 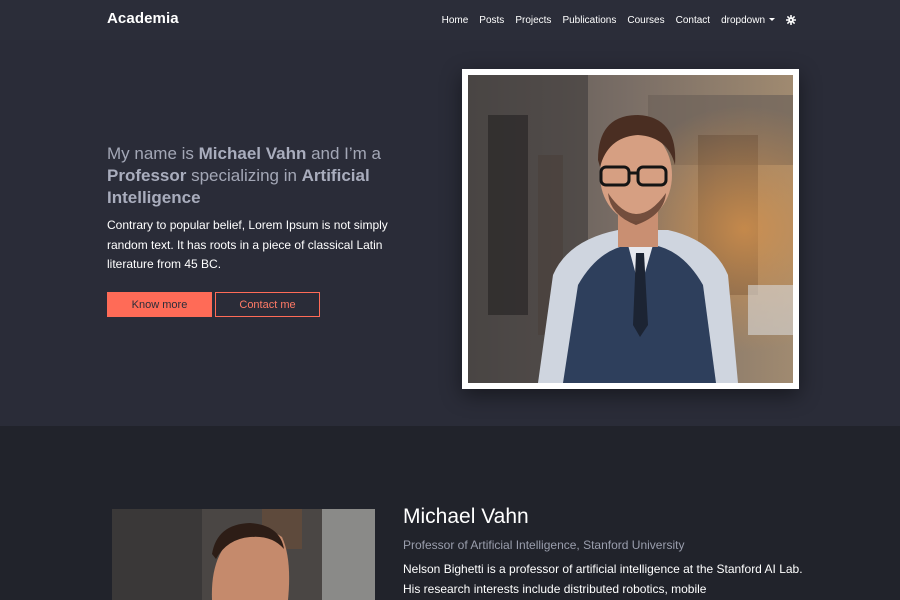 What do you see at coordinates (772, 20) in the screenshot?
I see `caret-down-icon` at bounding box center [772, 20].